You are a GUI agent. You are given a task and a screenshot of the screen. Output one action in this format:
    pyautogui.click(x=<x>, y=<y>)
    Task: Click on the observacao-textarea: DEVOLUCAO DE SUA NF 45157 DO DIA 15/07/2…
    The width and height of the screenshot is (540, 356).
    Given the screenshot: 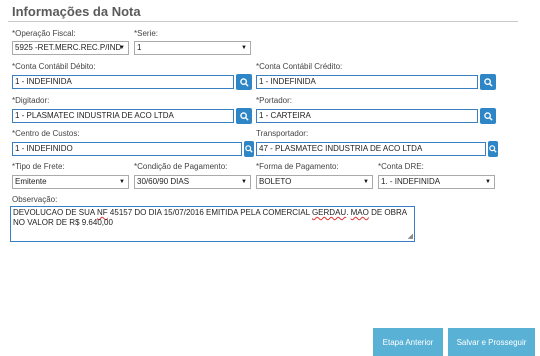 What is the action you would take?
    pyautogui.click(x=212, y=224)
    